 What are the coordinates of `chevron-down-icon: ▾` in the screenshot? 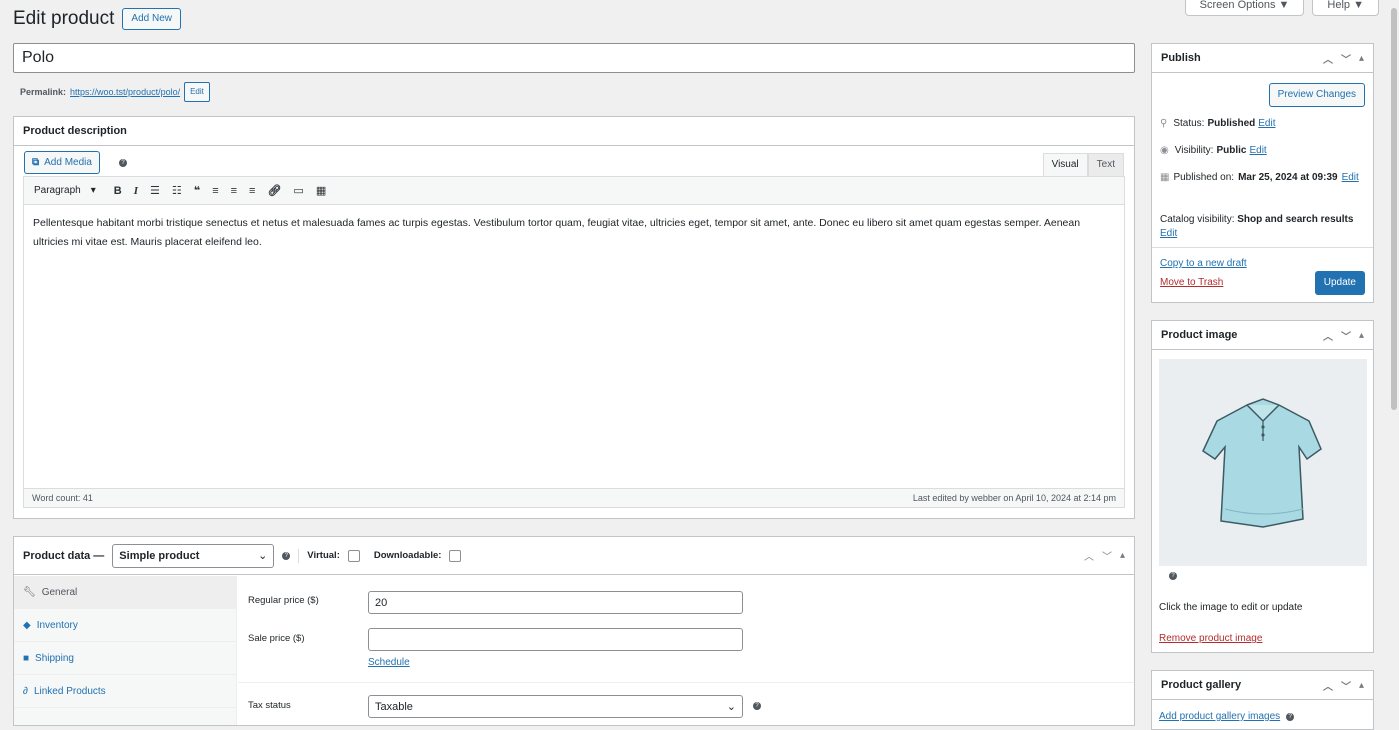 It's located at (93, 190).